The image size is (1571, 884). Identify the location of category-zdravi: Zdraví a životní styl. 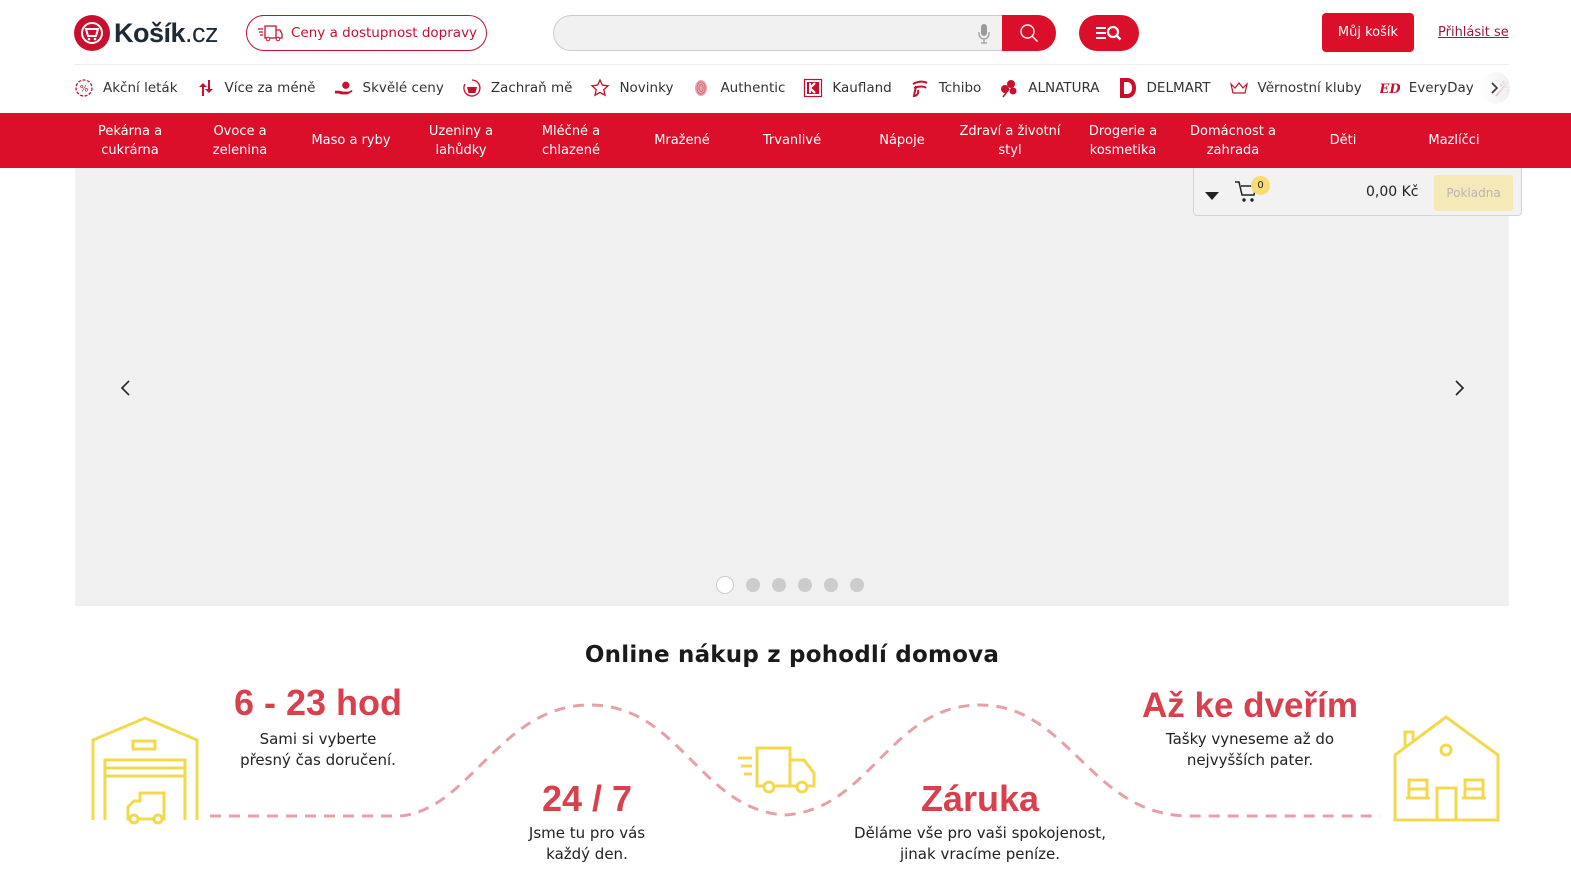
(1010, 140).